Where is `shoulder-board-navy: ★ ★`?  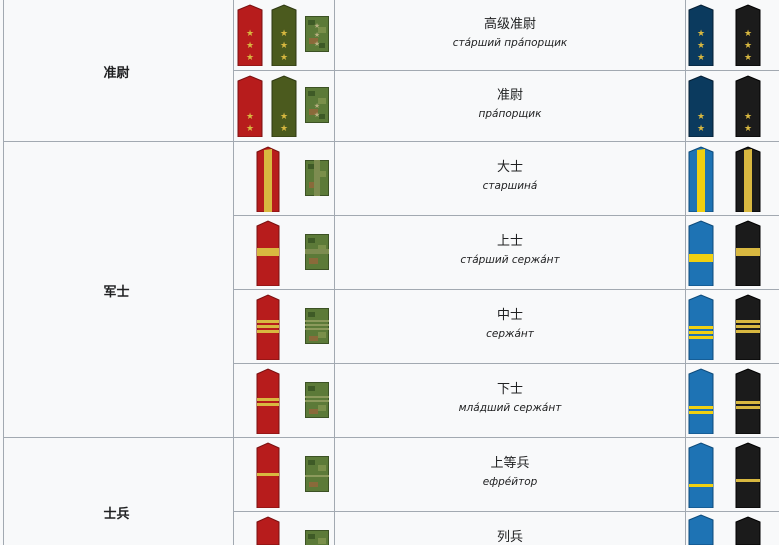
shoulder-board-navy: ★ ★ is located at coordinates (701, 106).